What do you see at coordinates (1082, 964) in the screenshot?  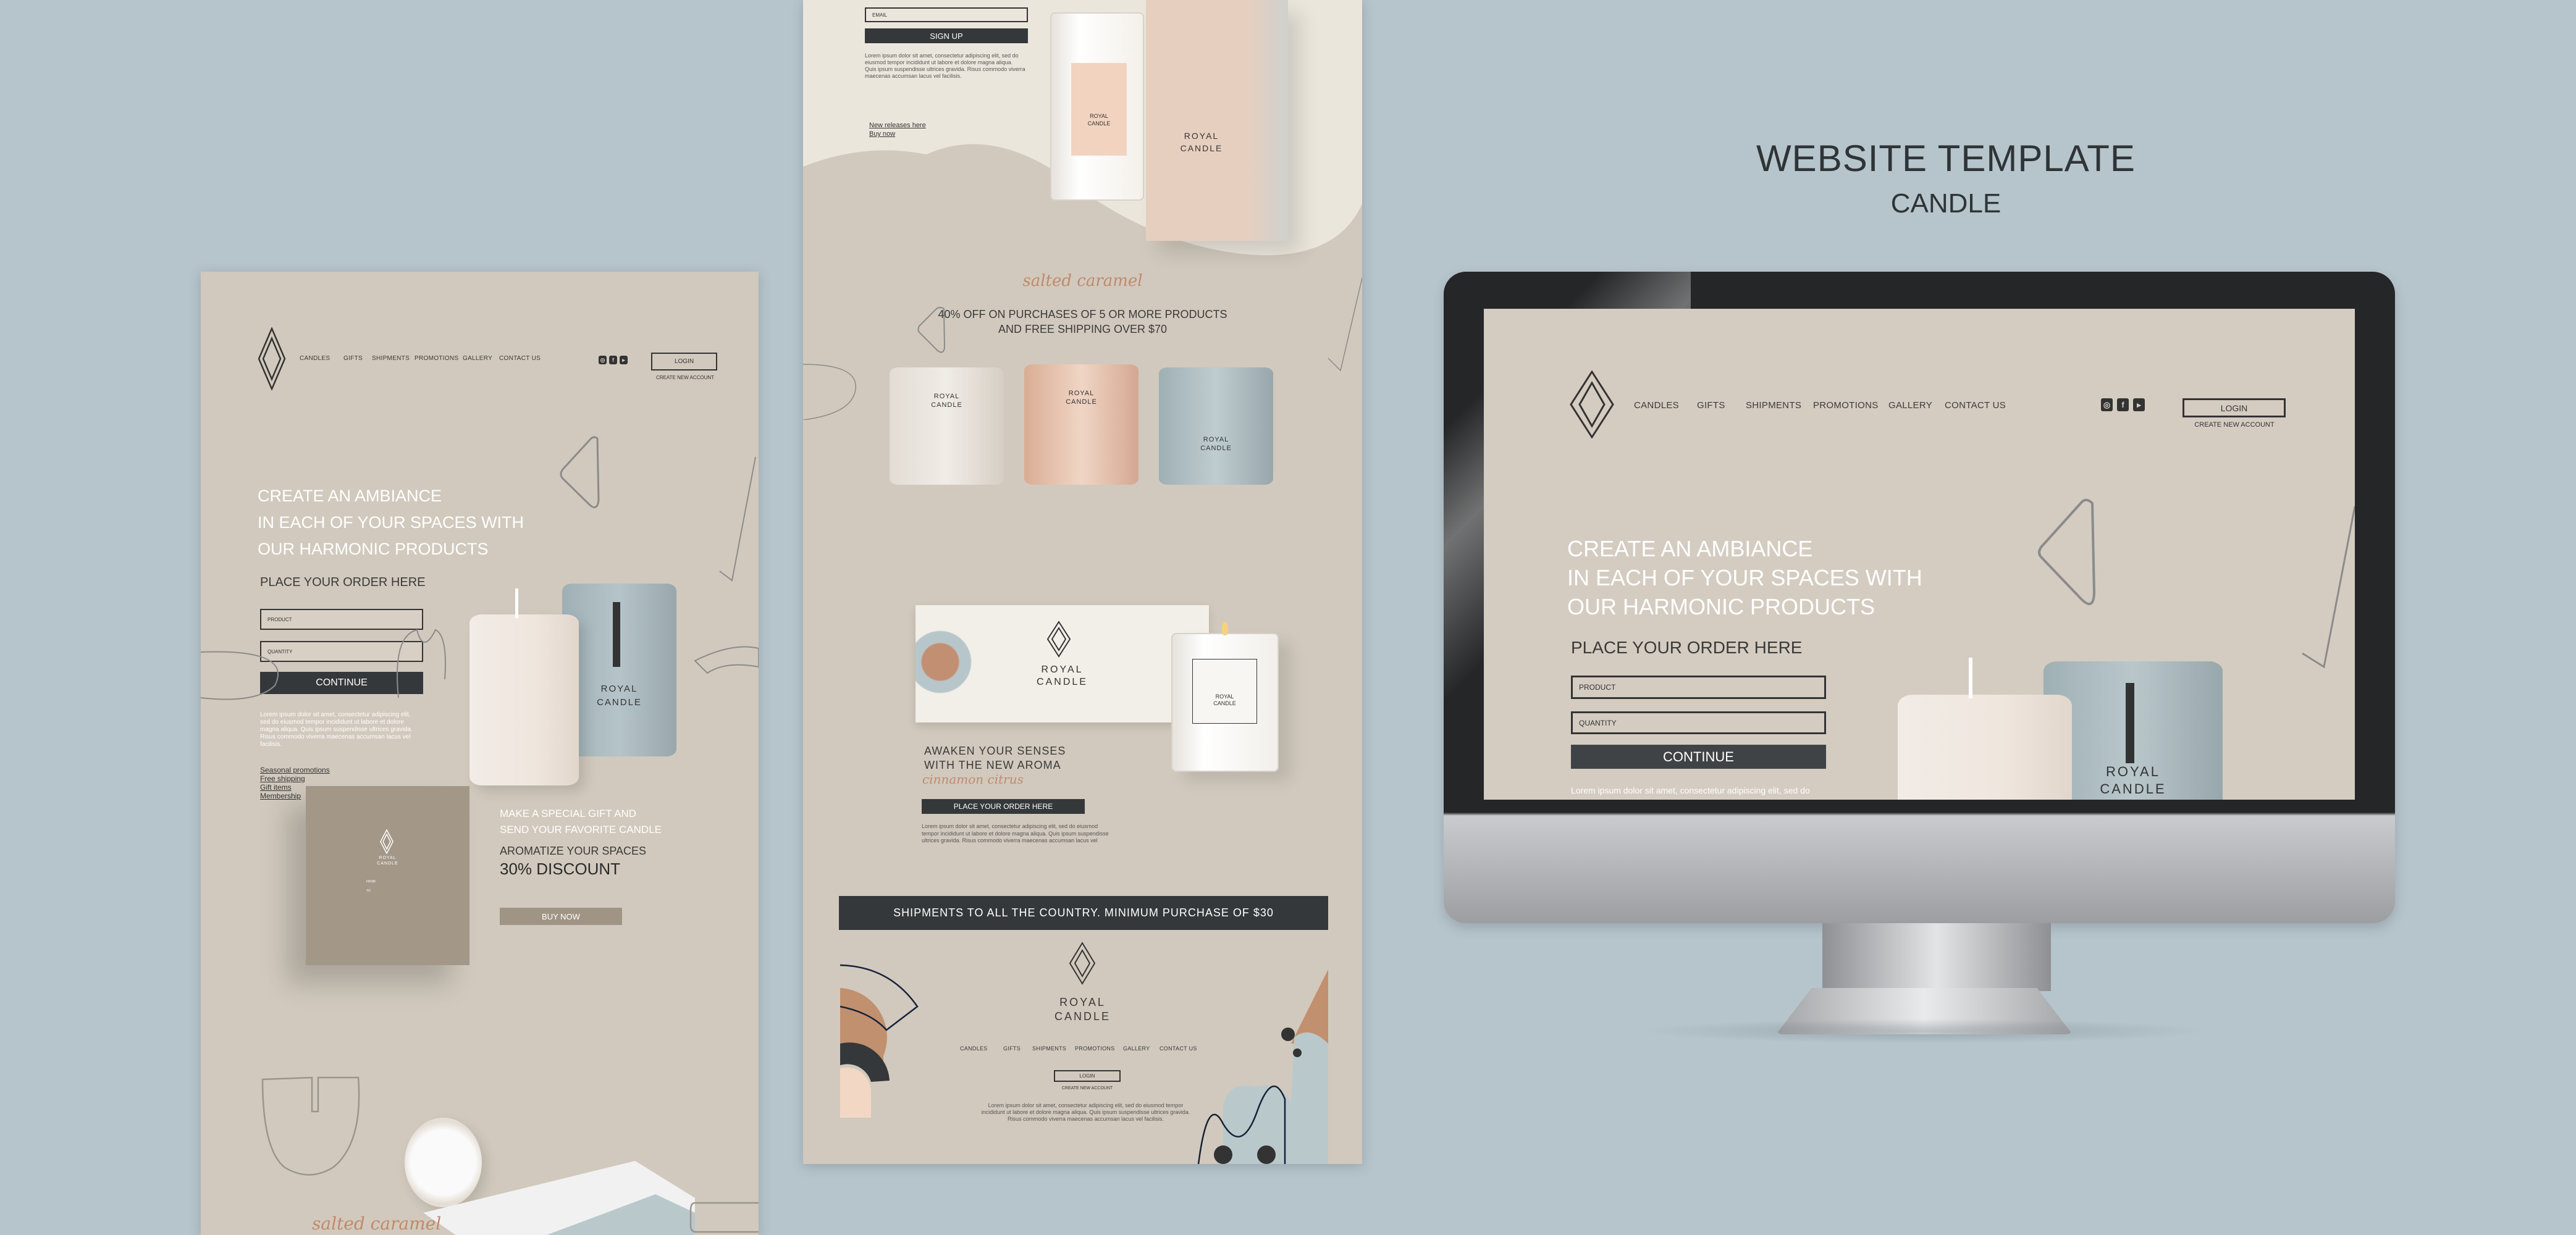 I see `footer-diamond-logo-icon` at bounding box center [1082, 964].